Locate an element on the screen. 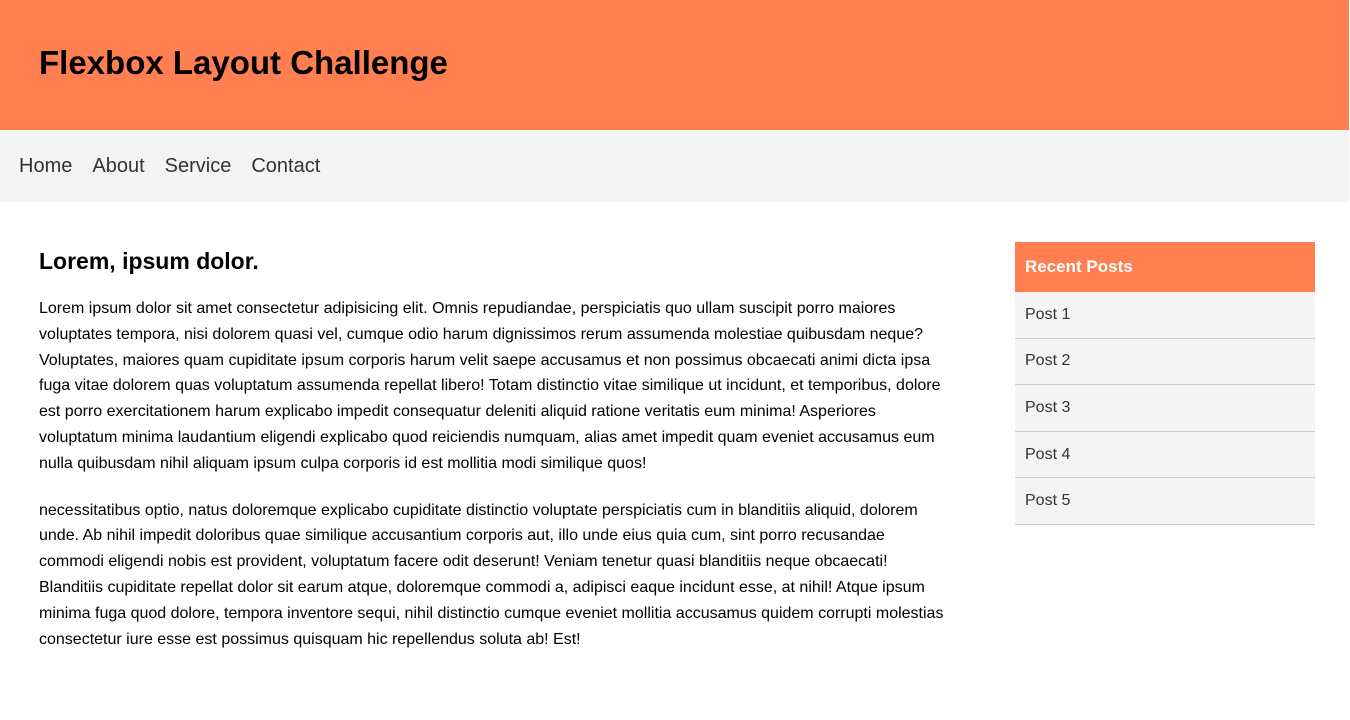  recent-post-item-3: Post 3 is located at coordinates (1165, 408).